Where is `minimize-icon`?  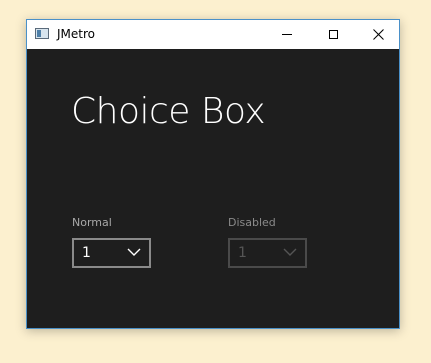 minimize-icon is located at coordinates (287, 34).